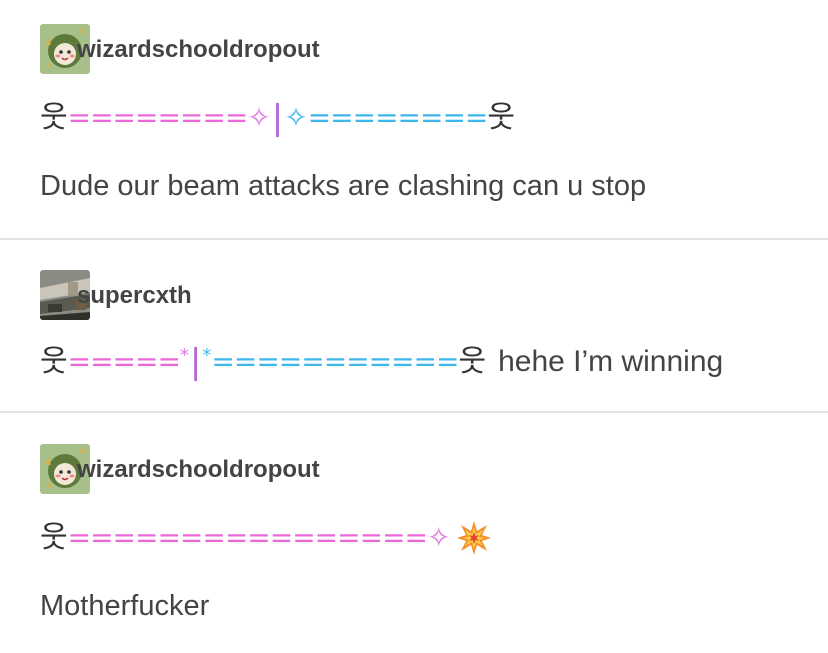 Image resolution: width=828 pixels, height=653 pixels. Describe the element at coordinates (296, 117) in the screenshot. I see `blue-sparkle-icon: ✧` at that location.